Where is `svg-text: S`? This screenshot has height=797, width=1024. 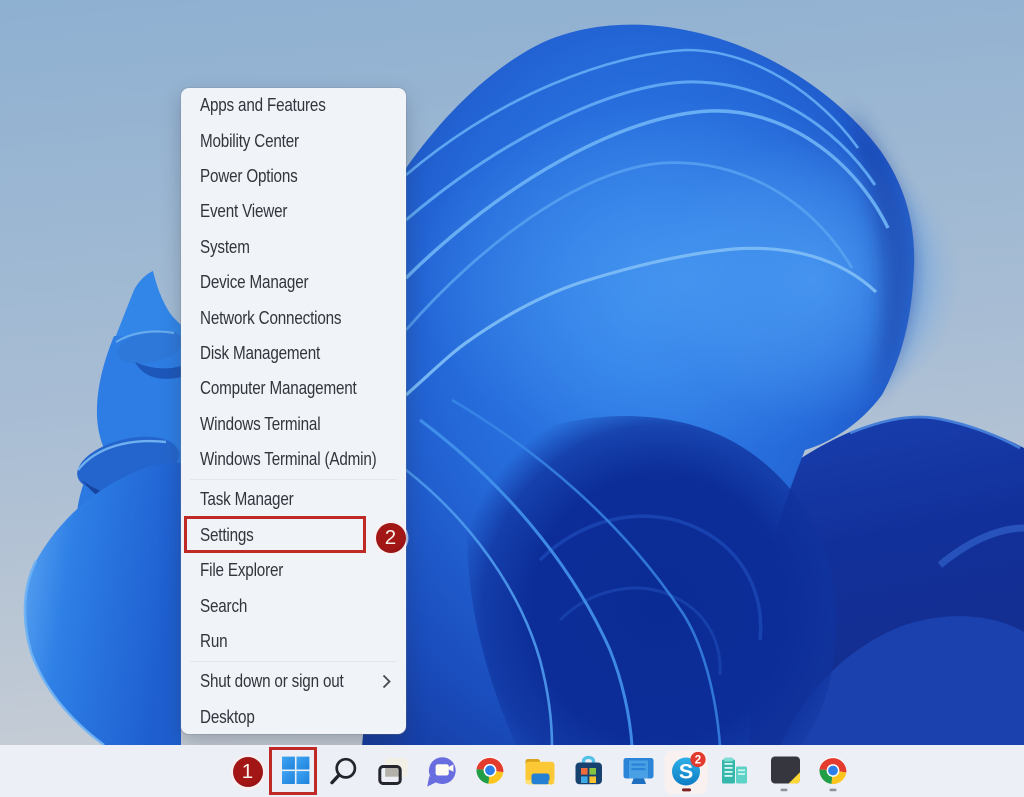 svg-text: S is located at coordinates (686, 772).